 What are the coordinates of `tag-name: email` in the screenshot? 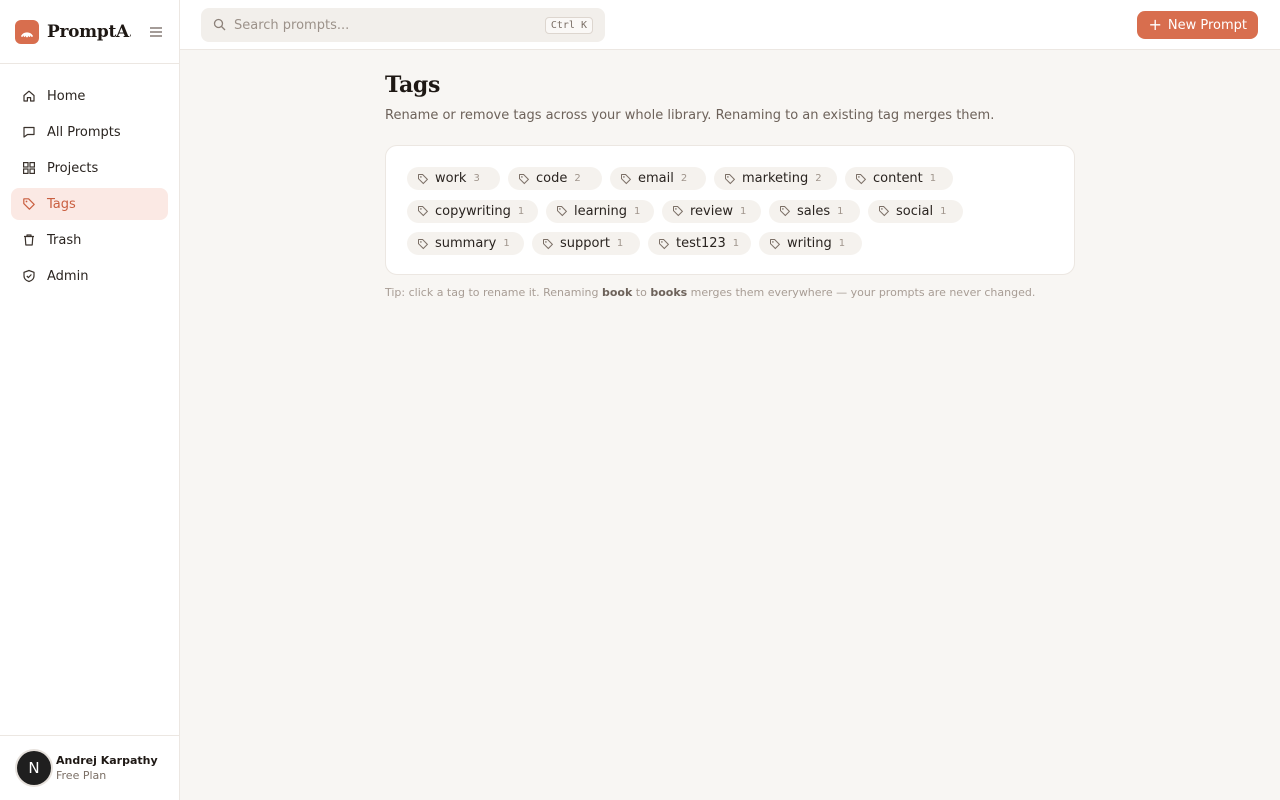 It's located at (656, 178).